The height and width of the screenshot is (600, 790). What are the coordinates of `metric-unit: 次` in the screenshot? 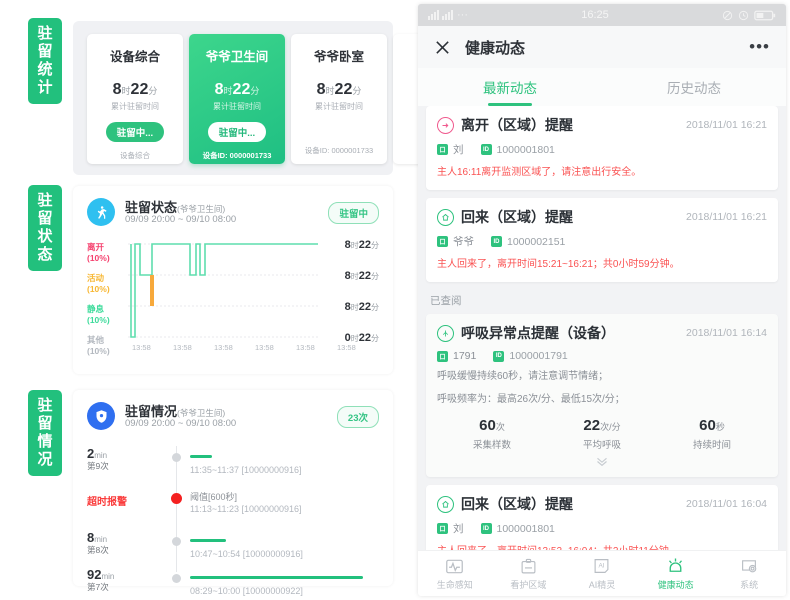 It's located at (500, 427).